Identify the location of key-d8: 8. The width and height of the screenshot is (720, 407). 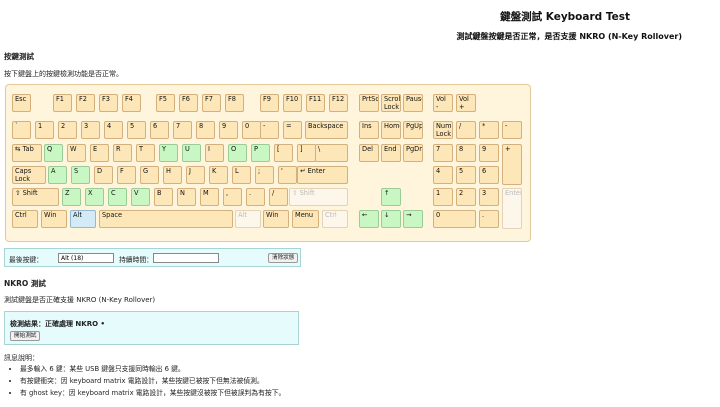
(205, 130).